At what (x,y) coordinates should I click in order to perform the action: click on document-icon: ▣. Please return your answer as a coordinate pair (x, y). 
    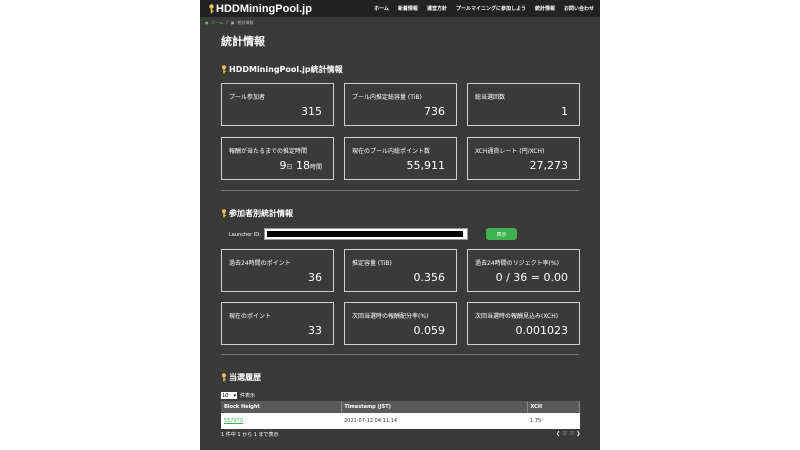
    Looking at the image, I should click on (232, 22).